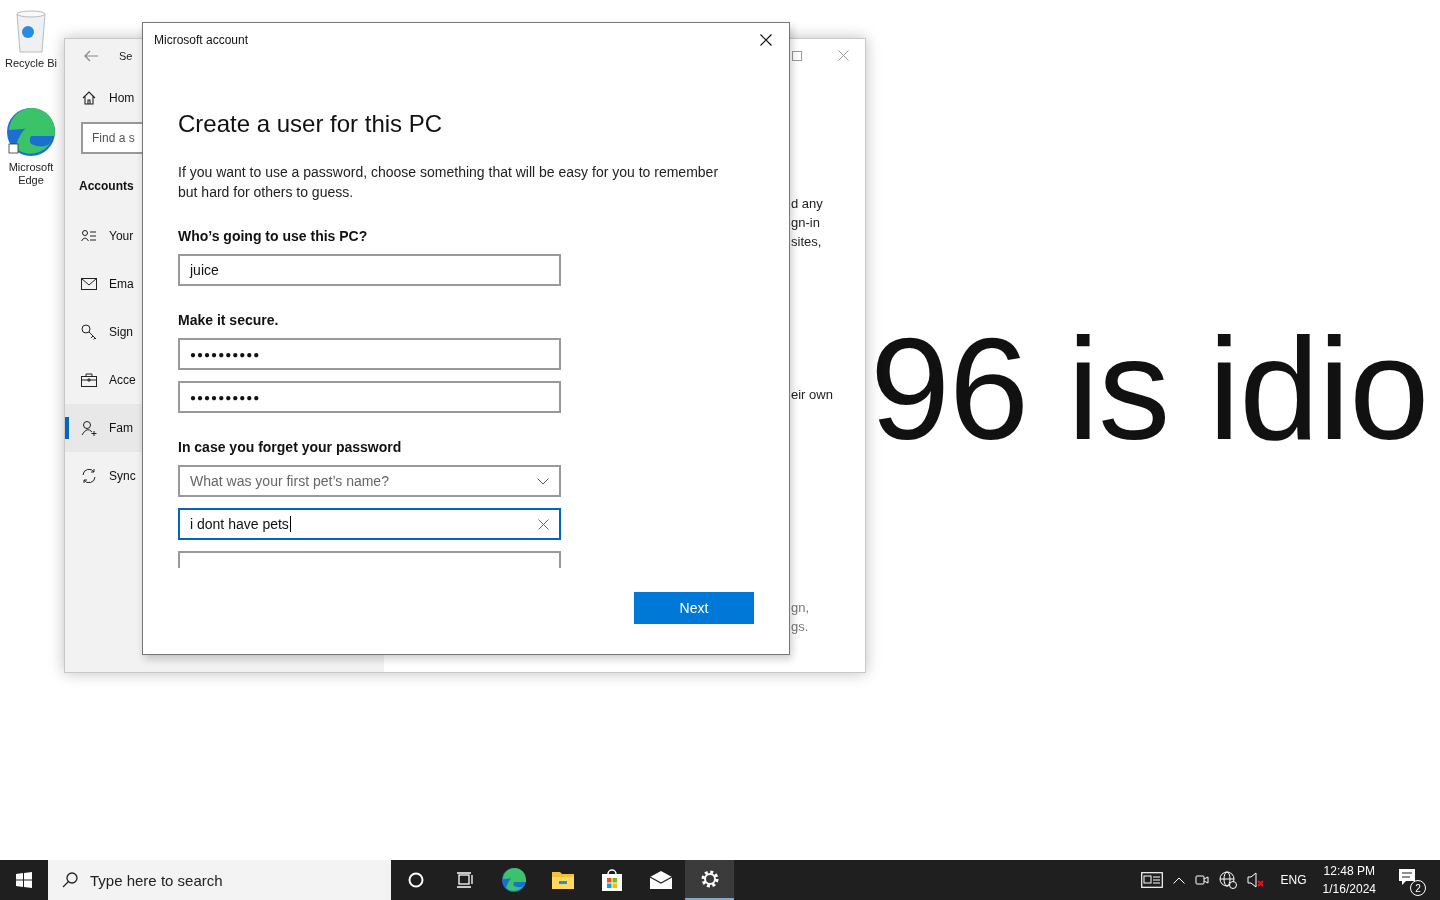  Describe the element at coordinates (201, 39) in the screenshot. I see `dialog-title: Microsoft account` at that location.